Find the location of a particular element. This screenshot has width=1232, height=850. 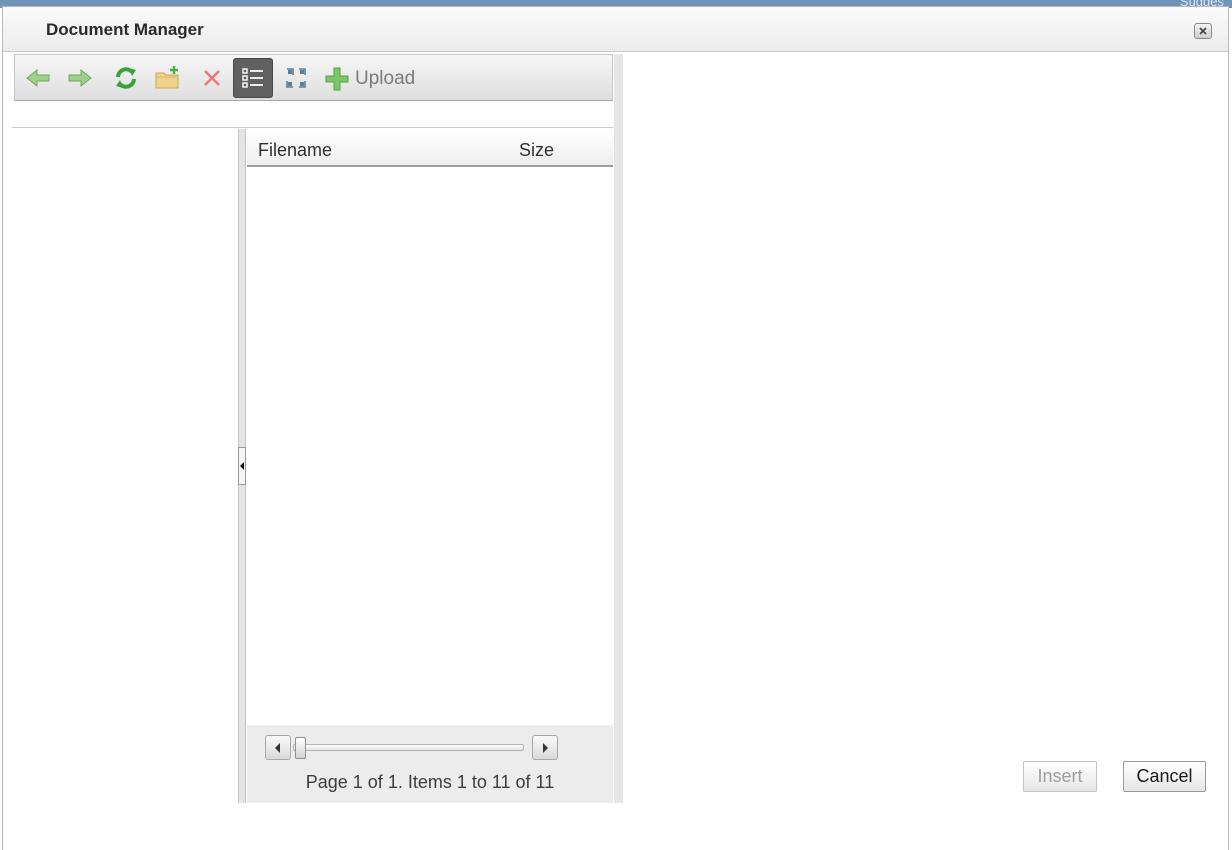

plus-icon is located at coordinates (337, 79).